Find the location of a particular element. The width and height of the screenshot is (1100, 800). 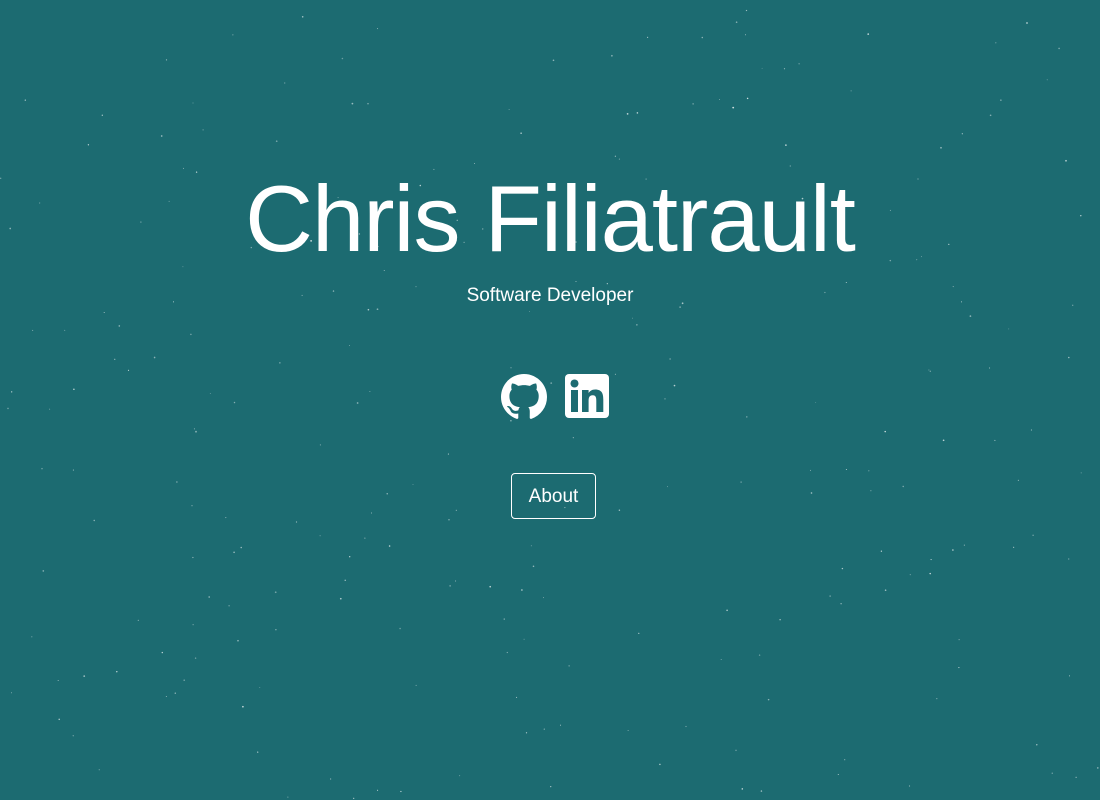

social-links is located at coordinates (555, 397).